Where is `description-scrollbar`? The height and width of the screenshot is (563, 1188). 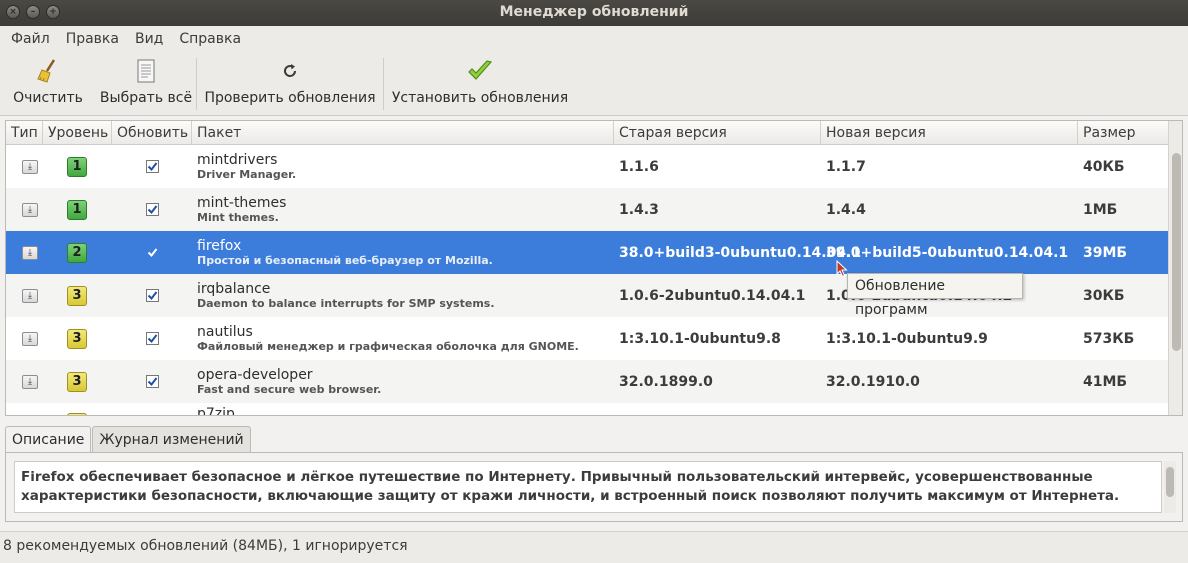
description-scrollbar is located at coordinates (1170, 487).